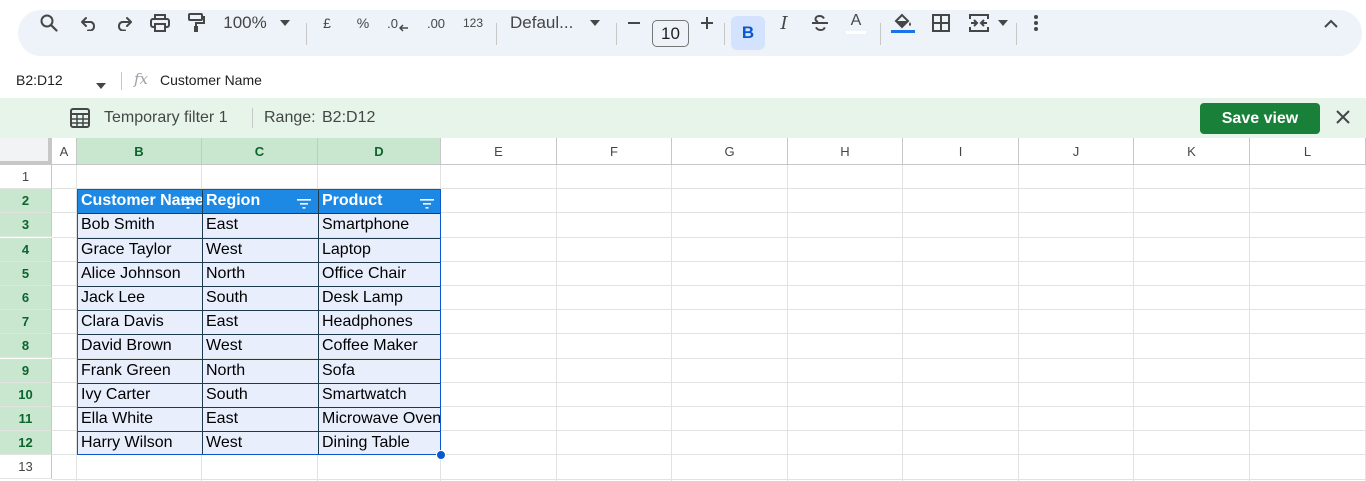 The height and width of the screenshot is (481, 1366). I want to click on row-header-1: 1, so click(26, 177).